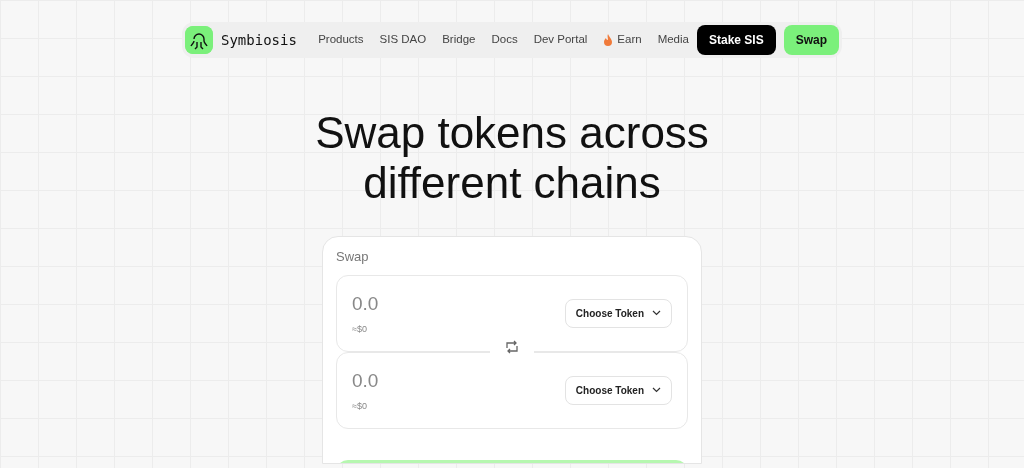  I want to click on stake-button: Stake SIS, so click(736, 40).